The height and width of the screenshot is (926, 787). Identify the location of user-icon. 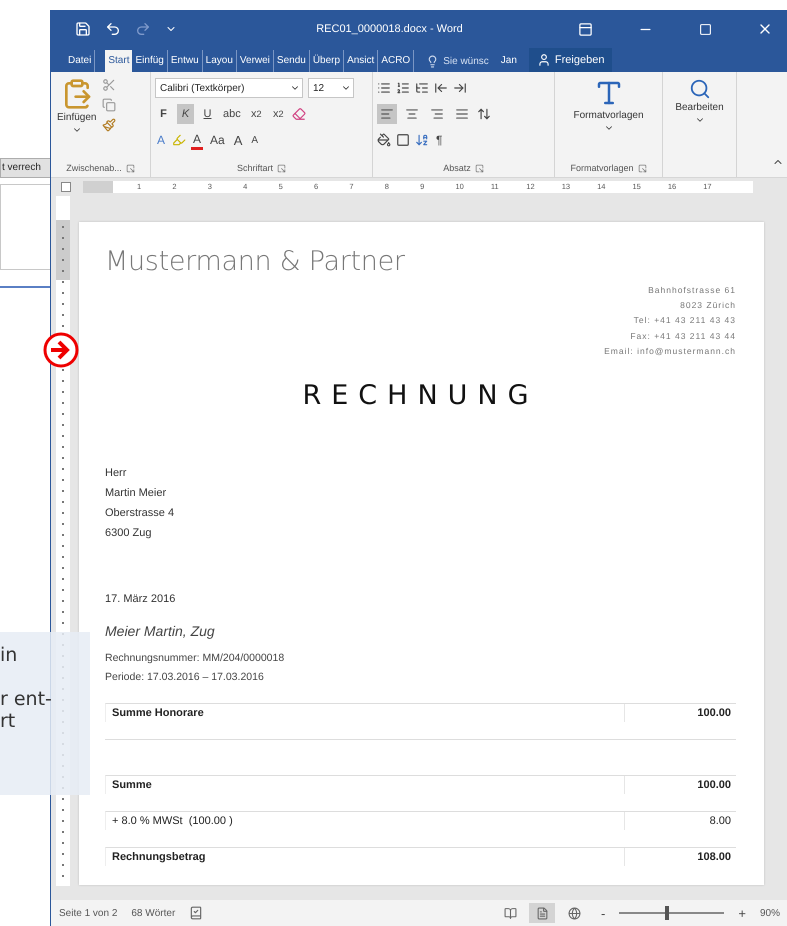
(543, 60).